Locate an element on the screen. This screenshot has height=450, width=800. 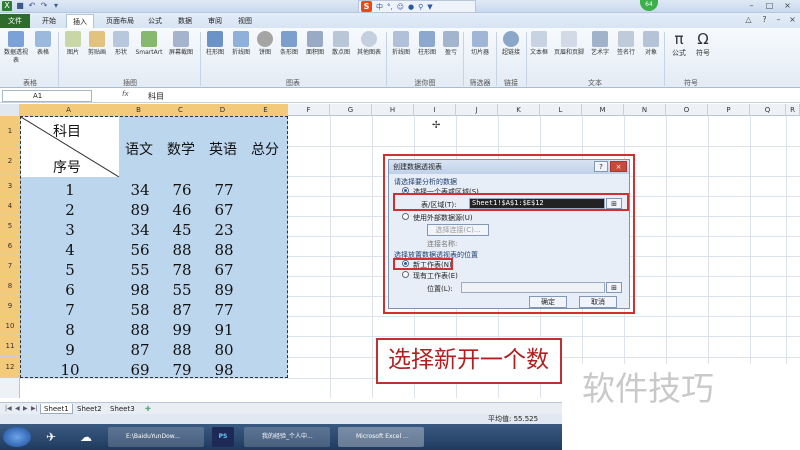
col-header-b: B is located at coordinates (139, 110).